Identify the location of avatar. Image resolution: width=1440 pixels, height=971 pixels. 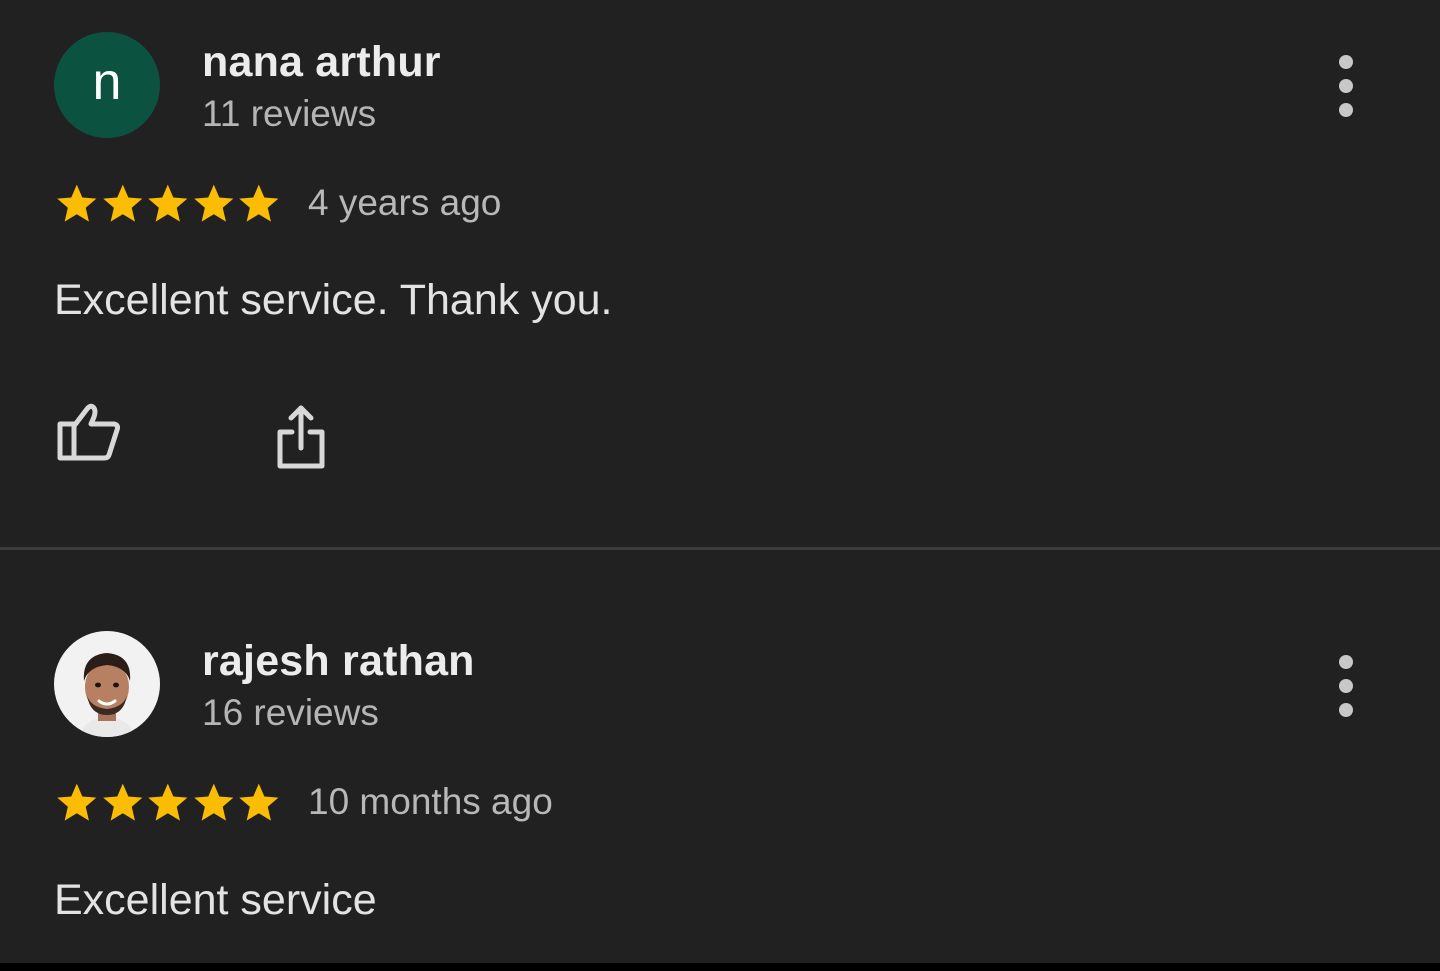
(107, 684).